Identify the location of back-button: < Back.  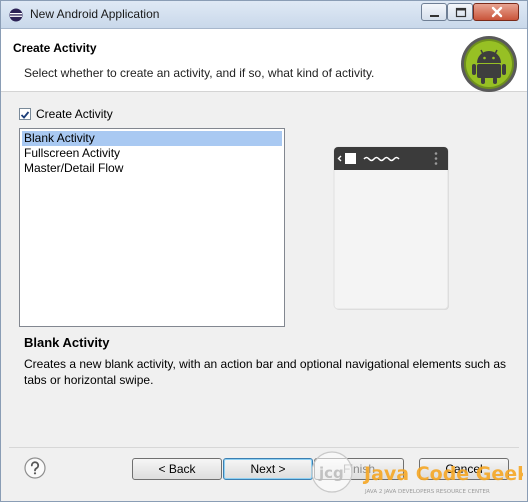
(177, 469).